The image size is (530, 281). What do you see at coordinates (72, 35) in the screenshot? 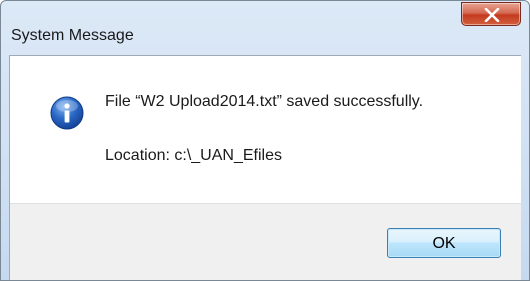
I see `window-title: System Message` at bounding box center [72, 35].